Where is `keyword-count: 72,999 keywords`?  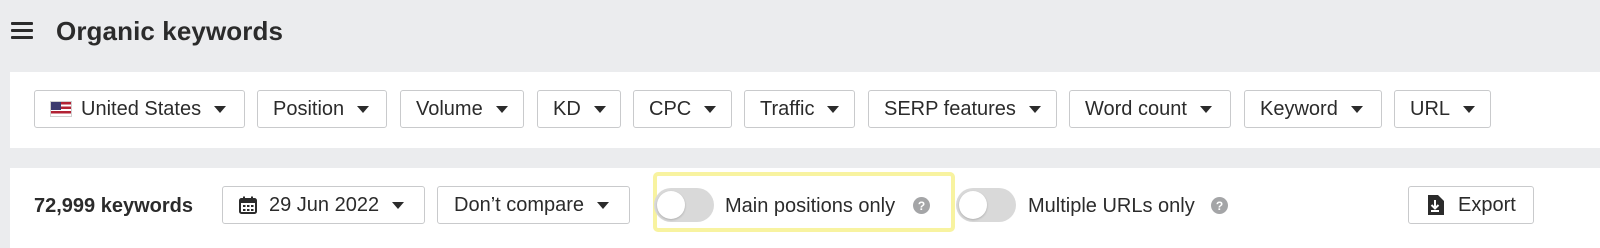
keyword-count: 72,999 keywords is located at coordinates (113, 206).